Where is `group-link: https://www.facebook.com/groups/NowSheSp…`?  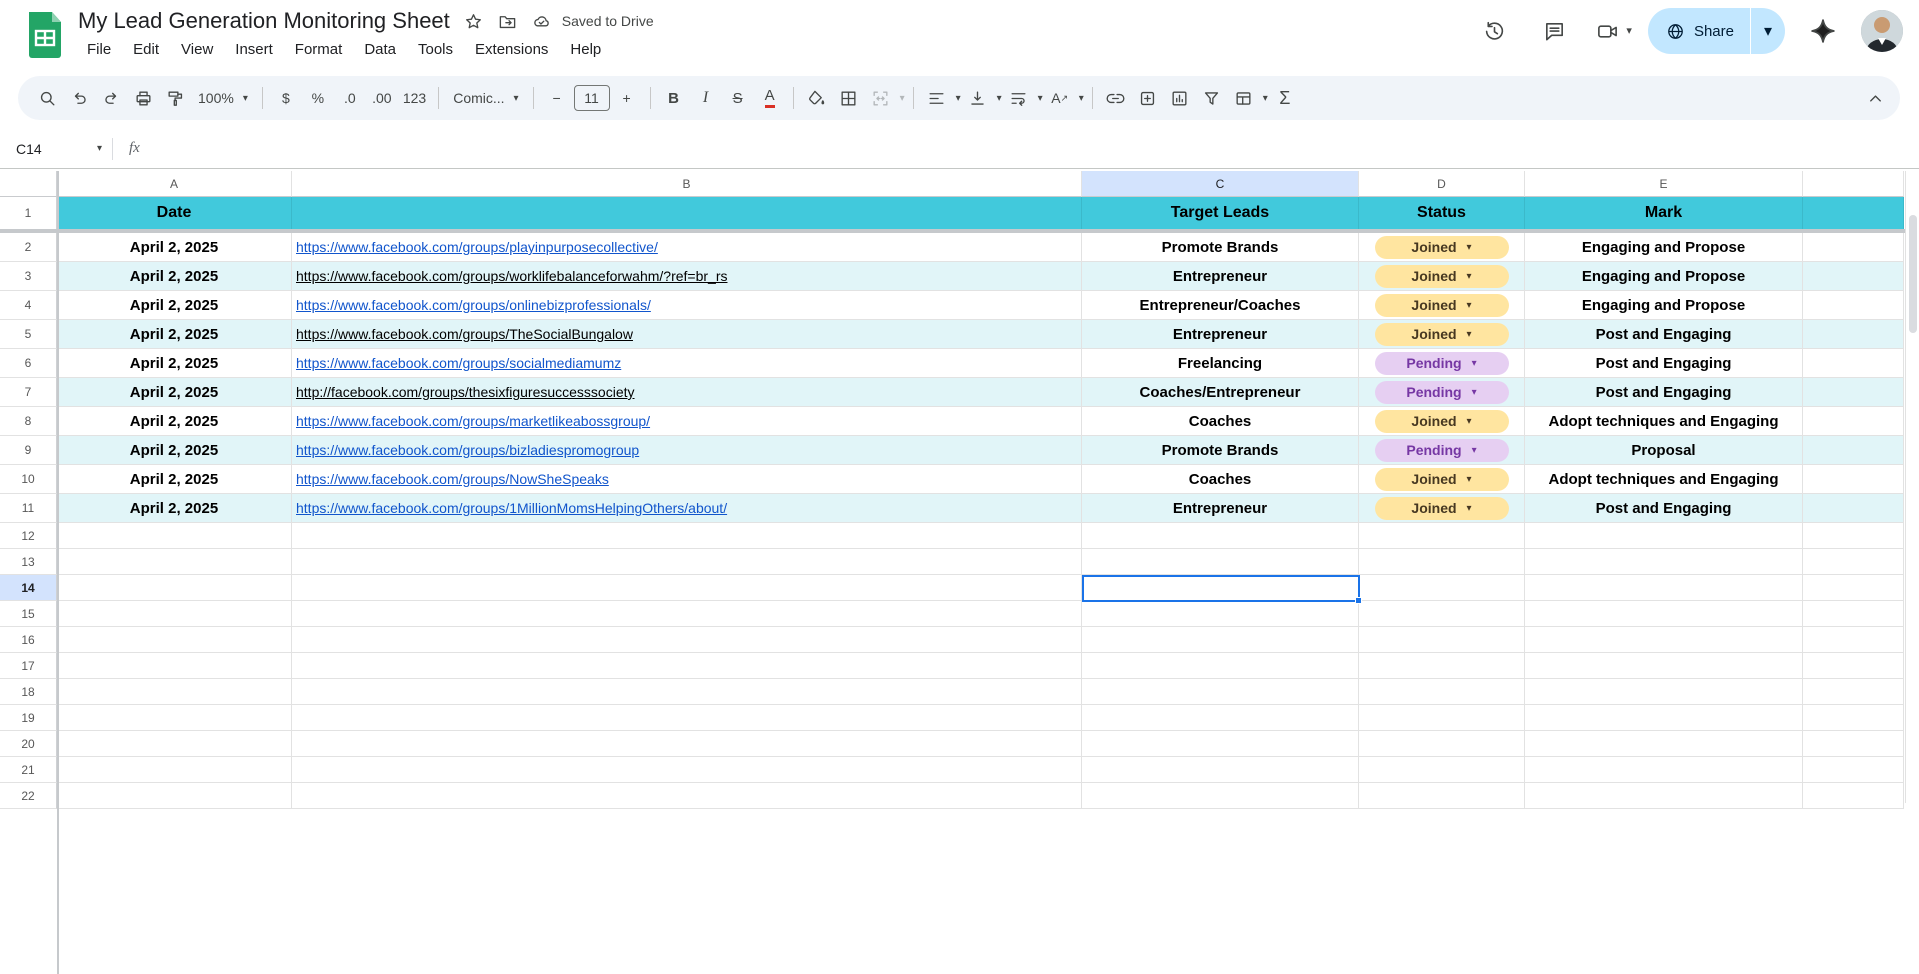 group-link: https://www.facebook.com/groups/NowSheSp… is located at coordinates (452, 479).